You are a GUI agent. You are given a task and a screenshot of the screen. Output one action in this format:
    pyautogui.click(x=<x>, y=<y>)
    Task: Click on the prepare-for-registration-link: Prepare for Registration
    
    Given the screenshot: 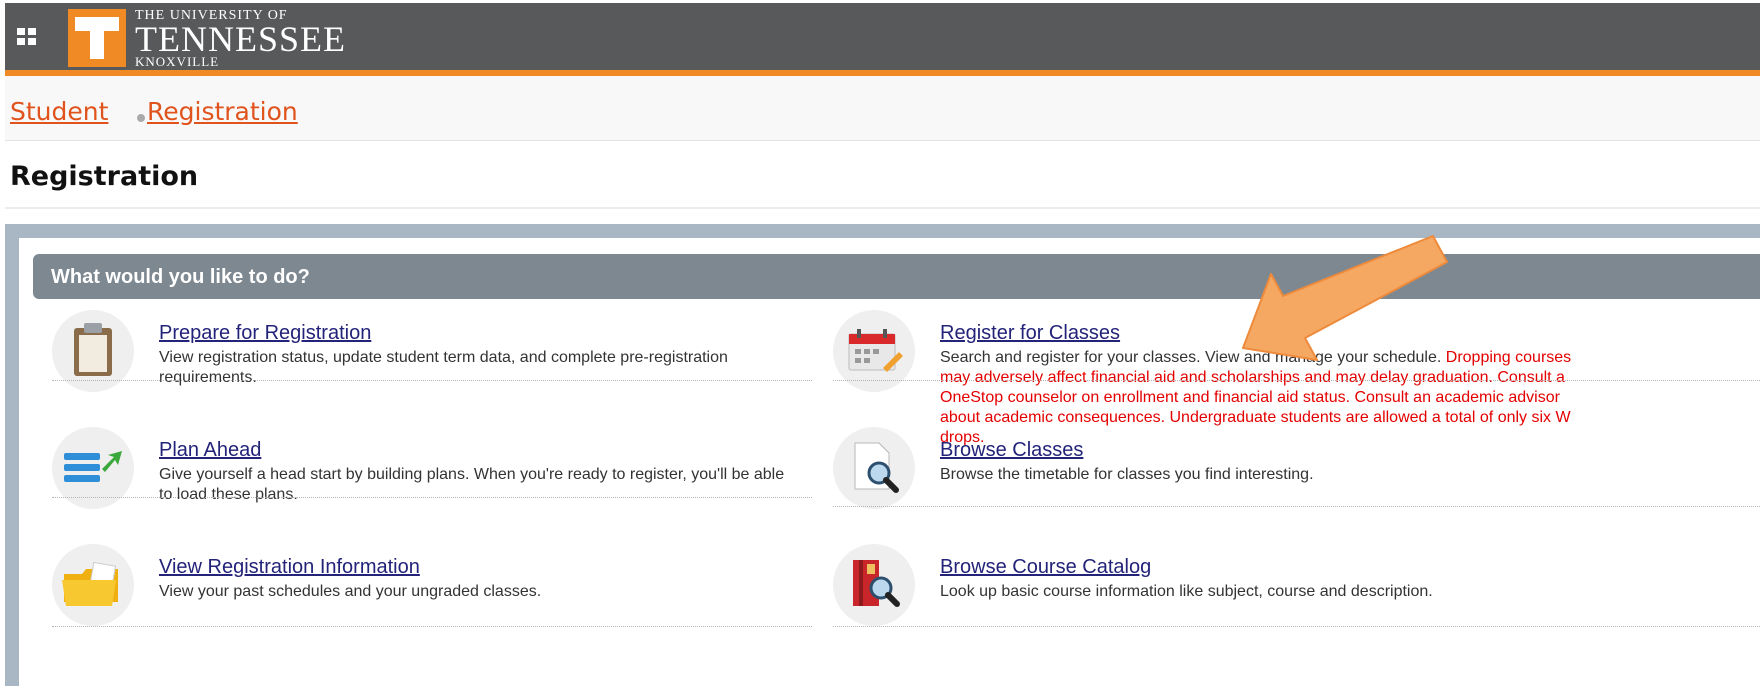 What is the action you would take?
    pyautogui.click(x=265, y=333)
    